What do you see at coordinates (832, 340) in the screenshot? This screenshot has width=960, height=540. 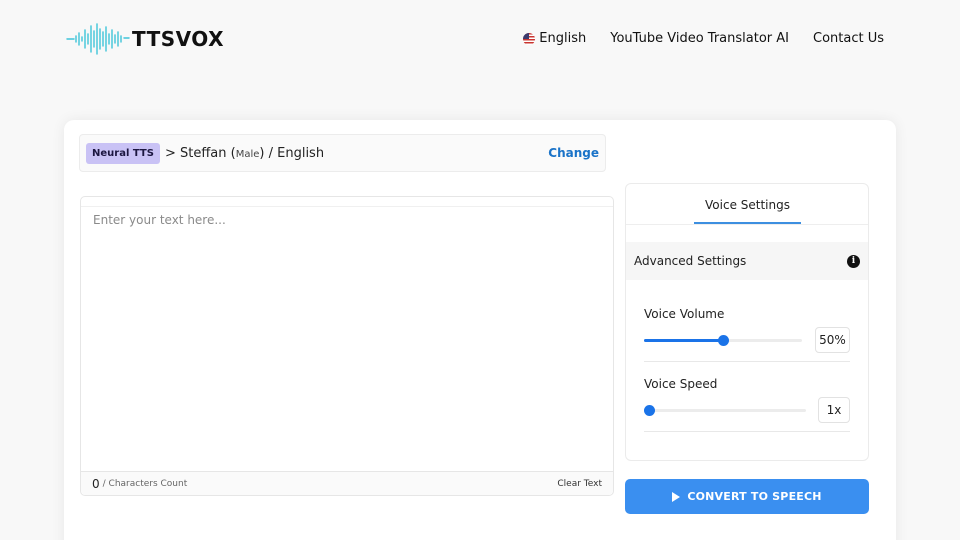 I see `voice-volume-value: 50%` at bounding box center [832, 340].